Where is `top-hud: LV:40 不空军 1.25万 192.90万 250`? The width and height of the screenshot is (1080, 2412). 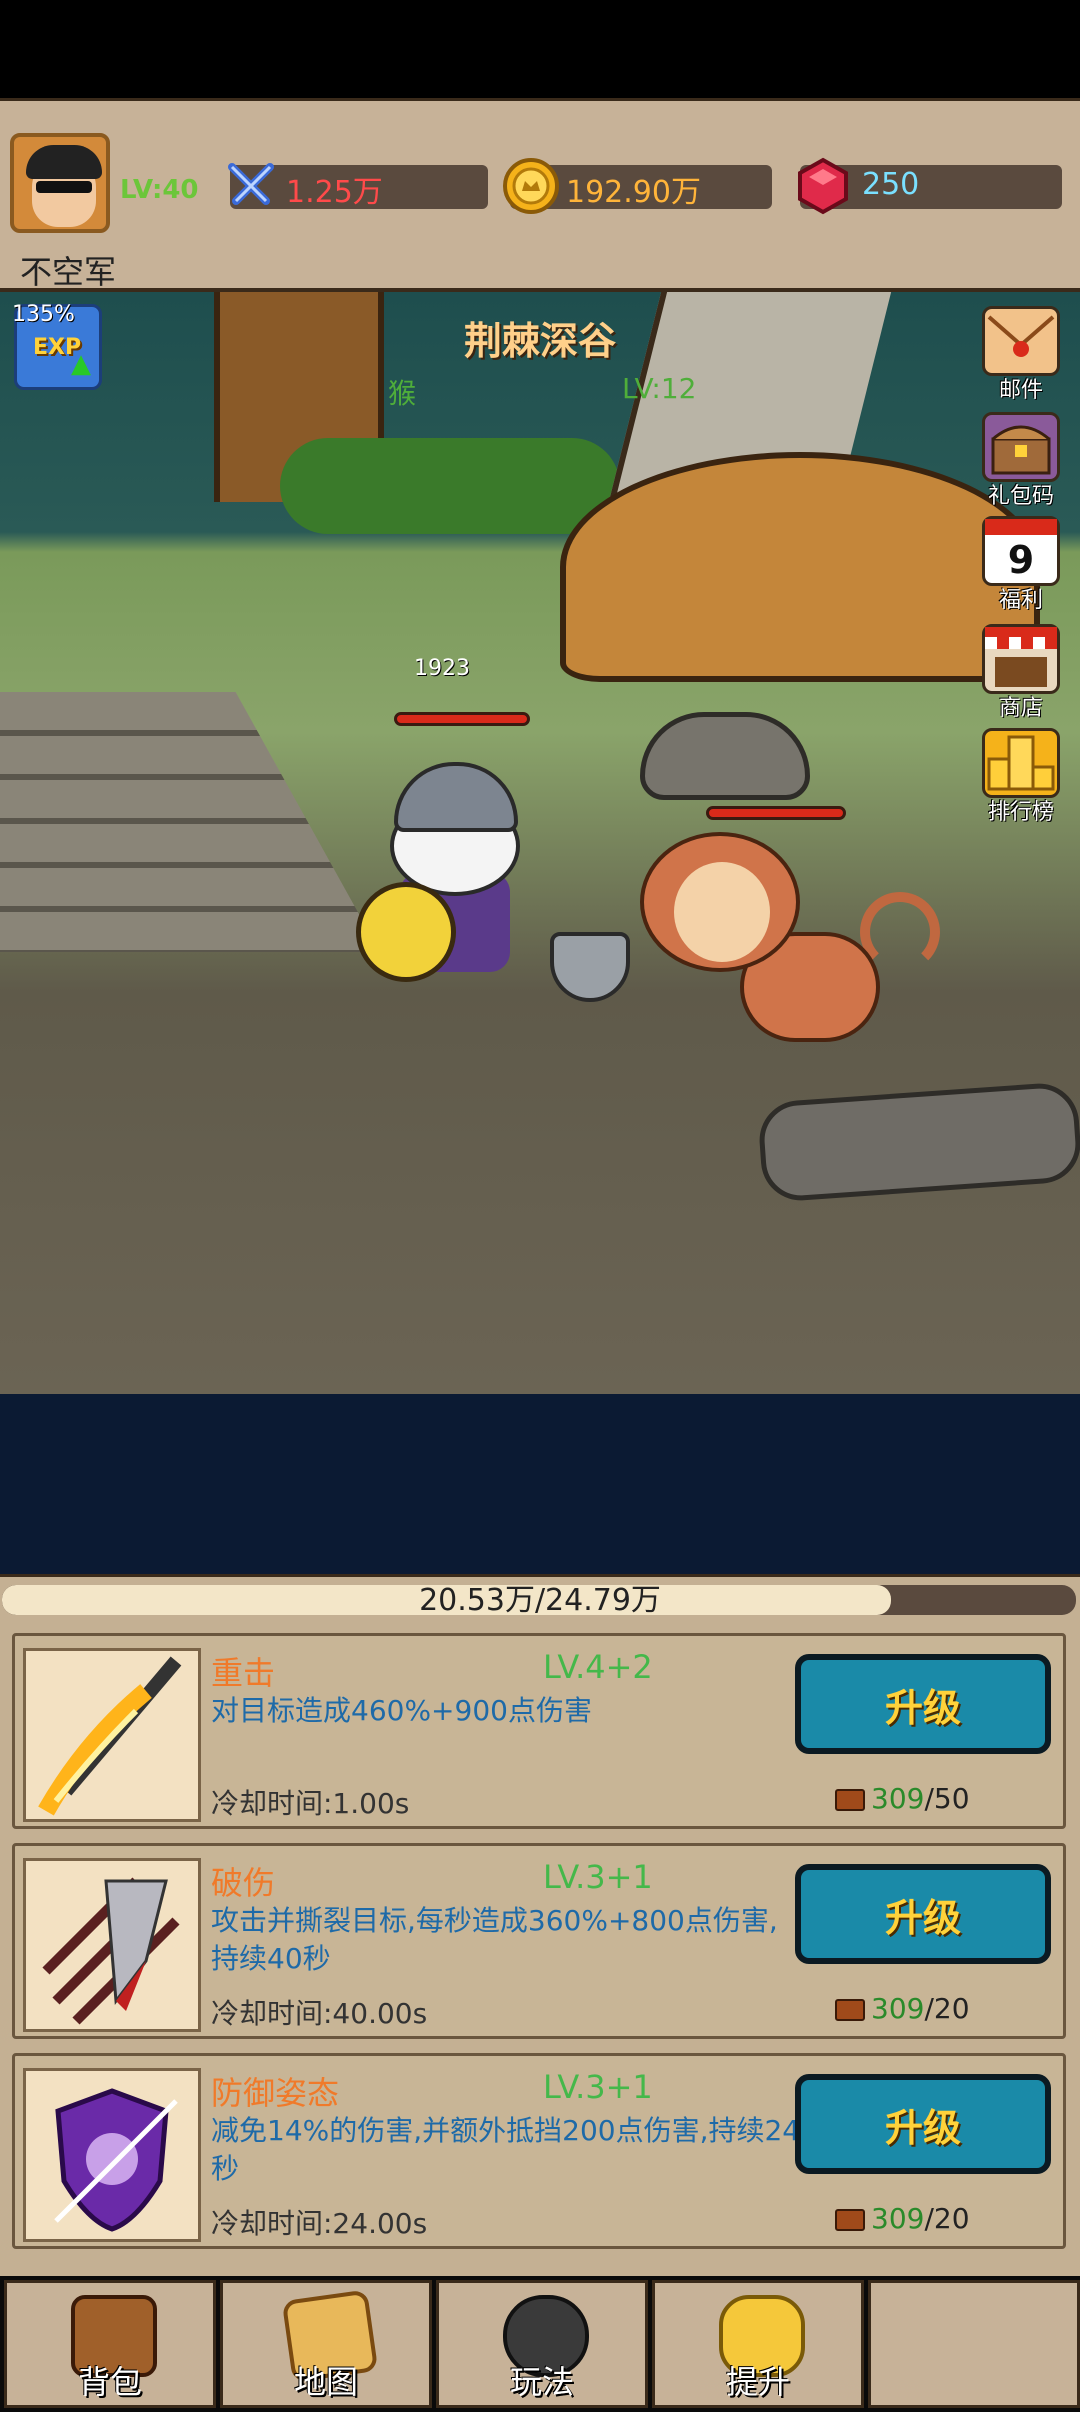 top-hud: LV:40 不空军 1.25万 192.90万 250 is located at coordinates (540, 195).